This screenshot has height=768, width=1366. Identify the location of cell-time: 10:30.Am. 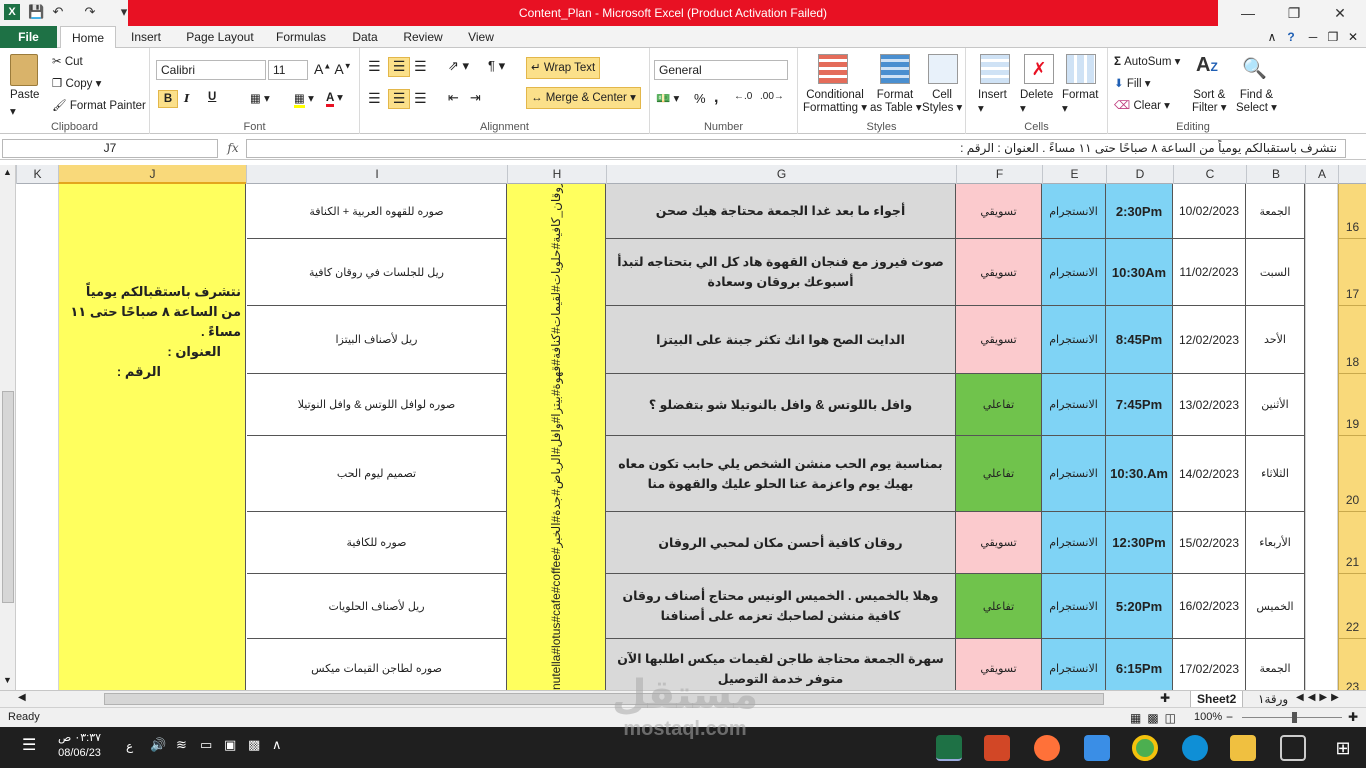
(1139, 474).